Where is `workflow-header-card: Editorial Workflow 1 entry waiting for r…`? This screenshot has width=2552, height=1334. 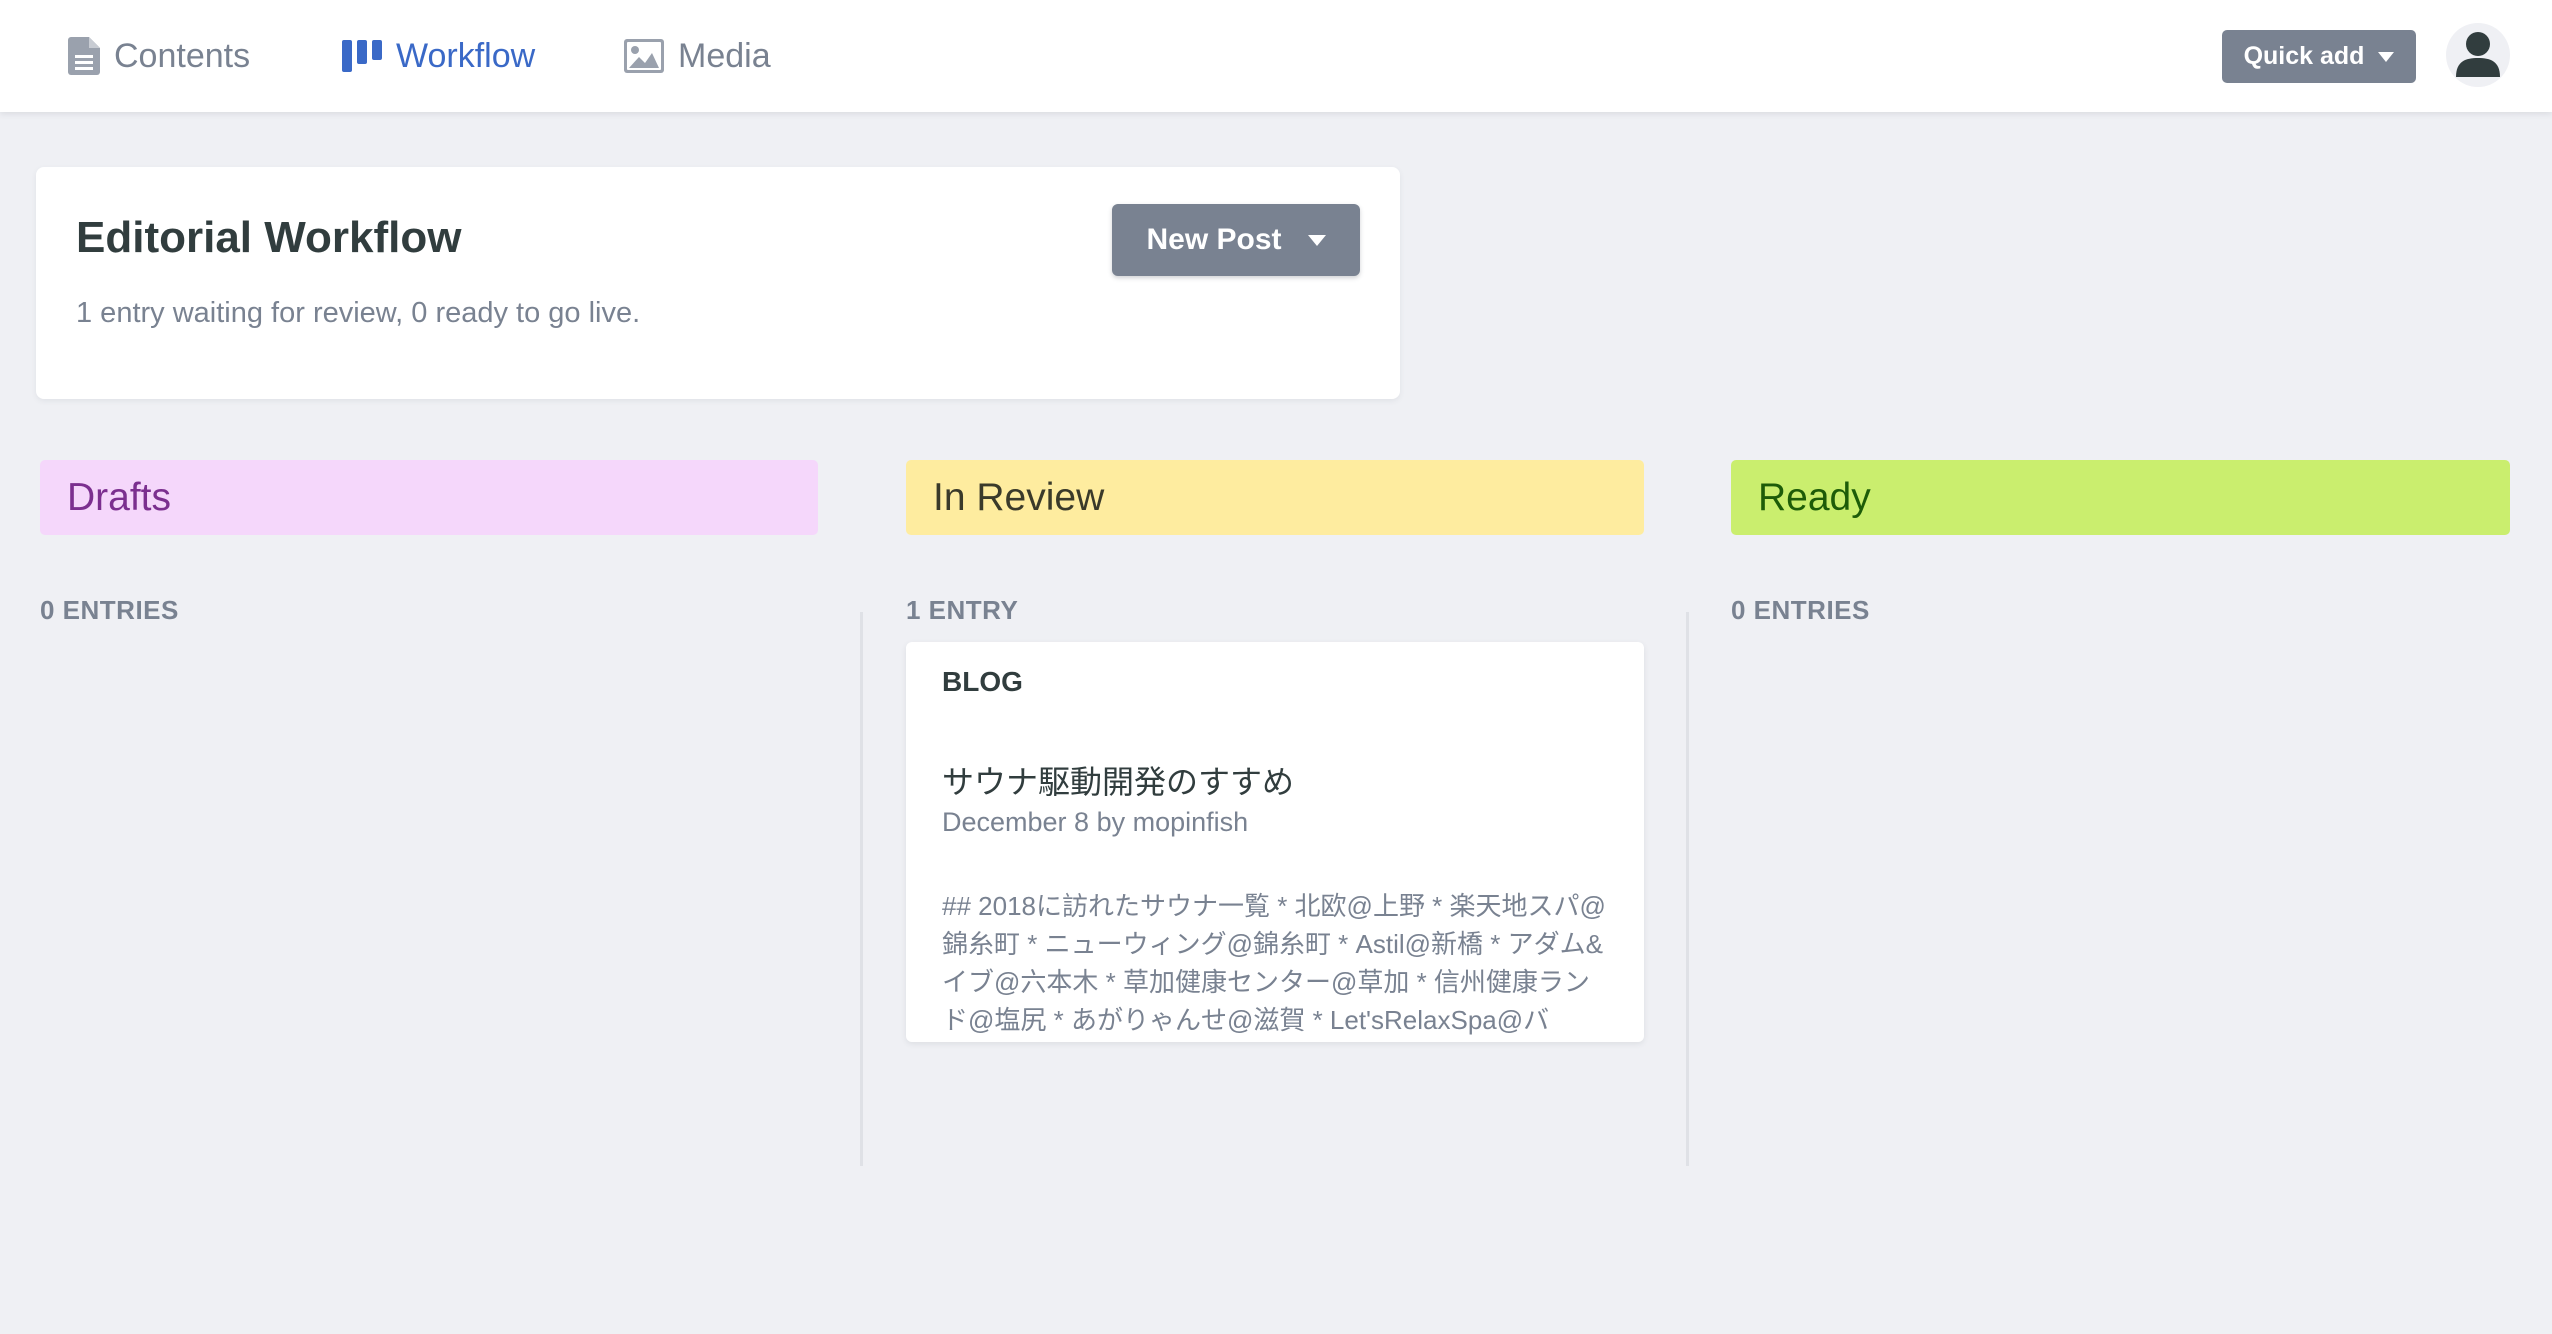
workflow-header-card: Editorial Workflow 1 entry waiting for r… is located at coordinates (718, 283).